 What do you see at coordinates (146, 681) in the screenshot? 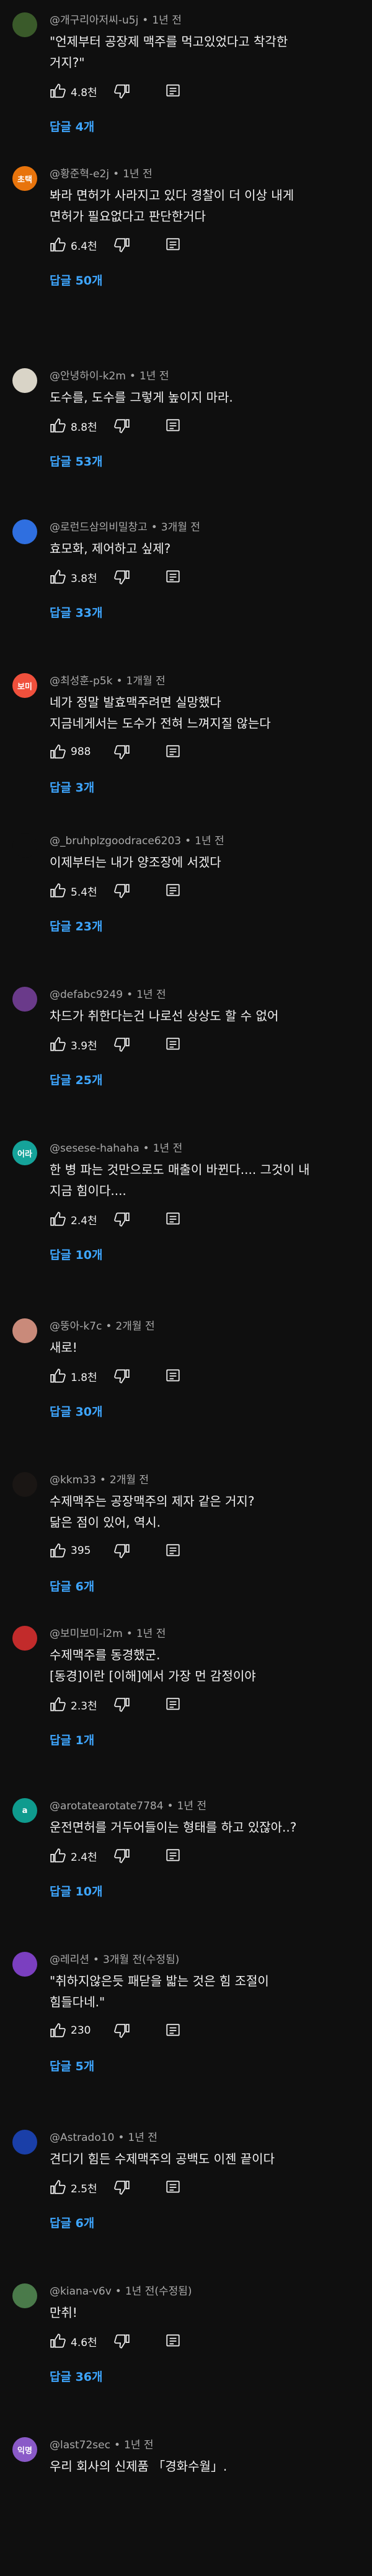
I see `comment-time: 1개월 전` at bounding box center [146, 681].